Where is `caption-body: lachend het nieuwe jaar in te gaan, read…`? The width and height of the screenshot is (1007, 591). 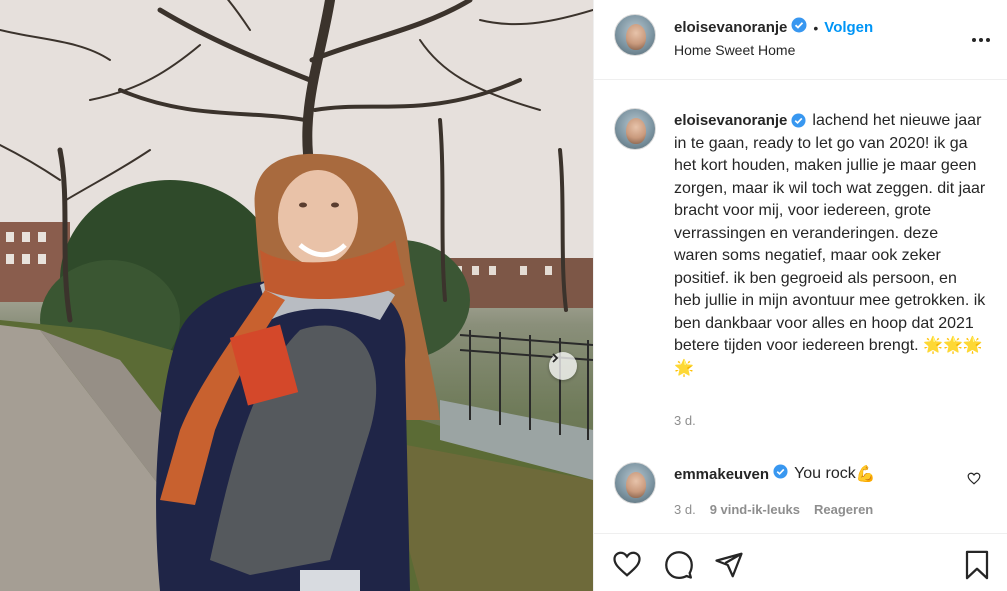
caption-body: lachend het nieuwe jaar in te gaan, read… is located at coordinates (830, 233).